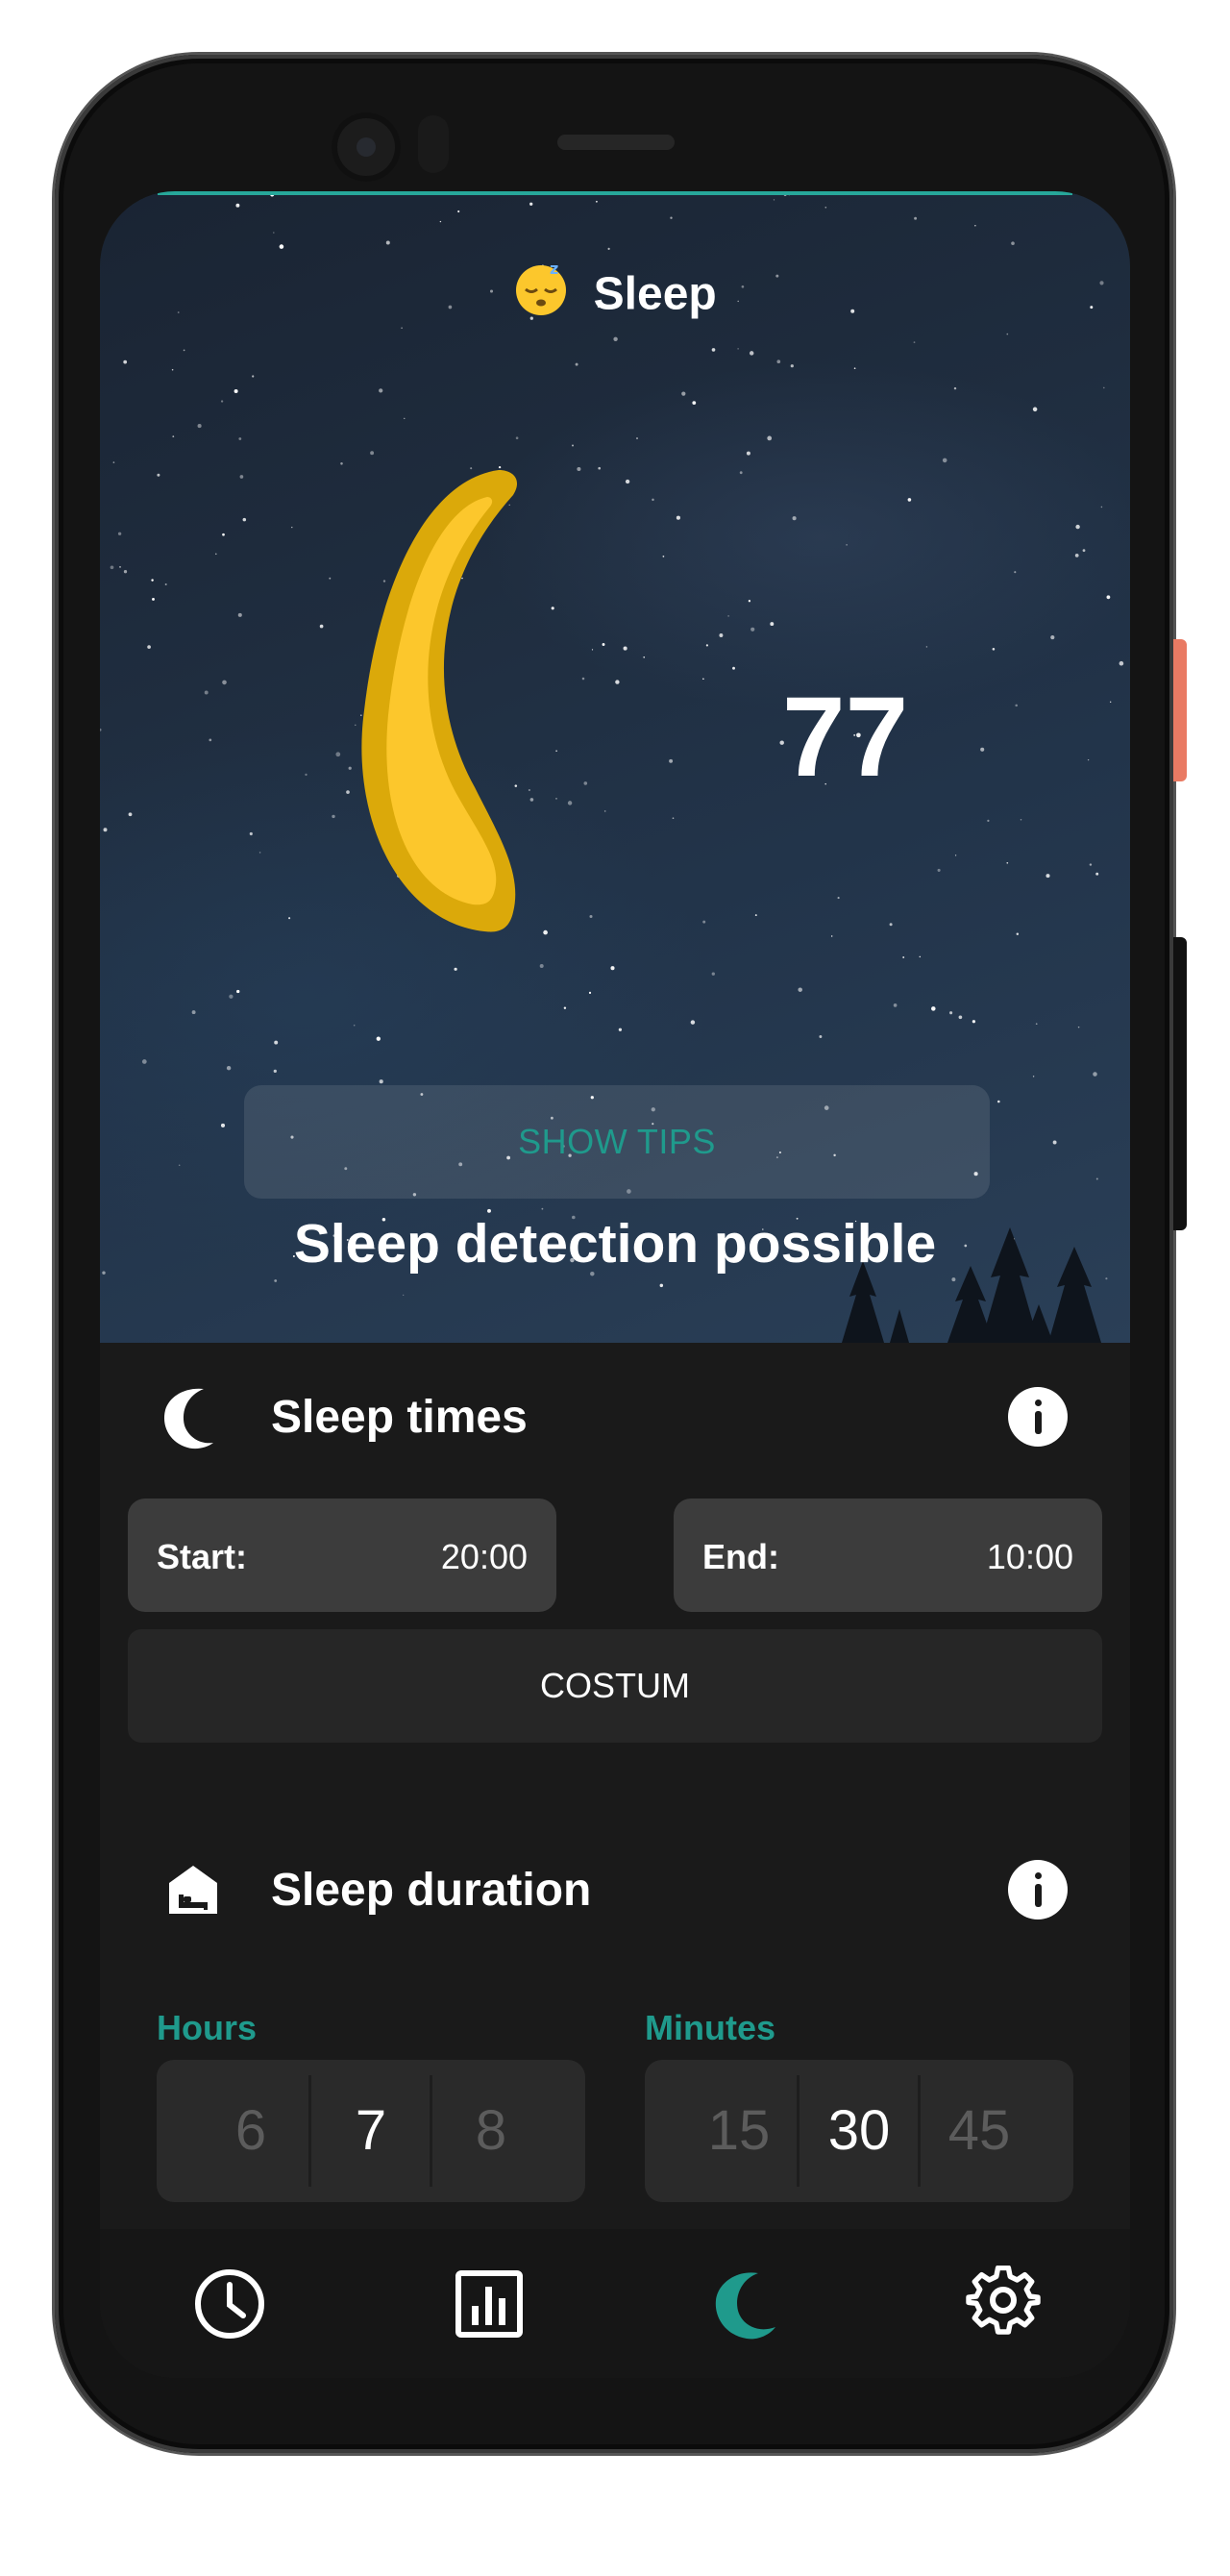 The height and width of the screenshot is (2576, 1230). Describe the element at coordinates (541, 294) in the screenshot. I see `sleeping-face-icon: z` at that location.